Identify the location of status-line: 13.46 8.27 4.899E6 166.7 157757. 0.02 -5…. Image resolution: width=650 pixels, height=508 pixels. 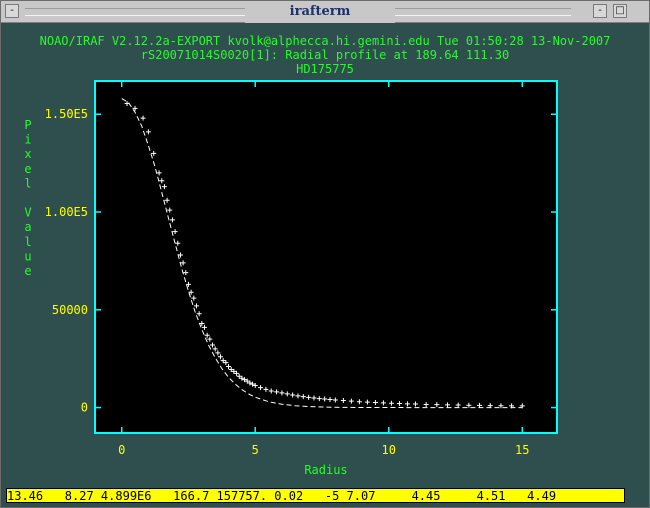
(315, 495).